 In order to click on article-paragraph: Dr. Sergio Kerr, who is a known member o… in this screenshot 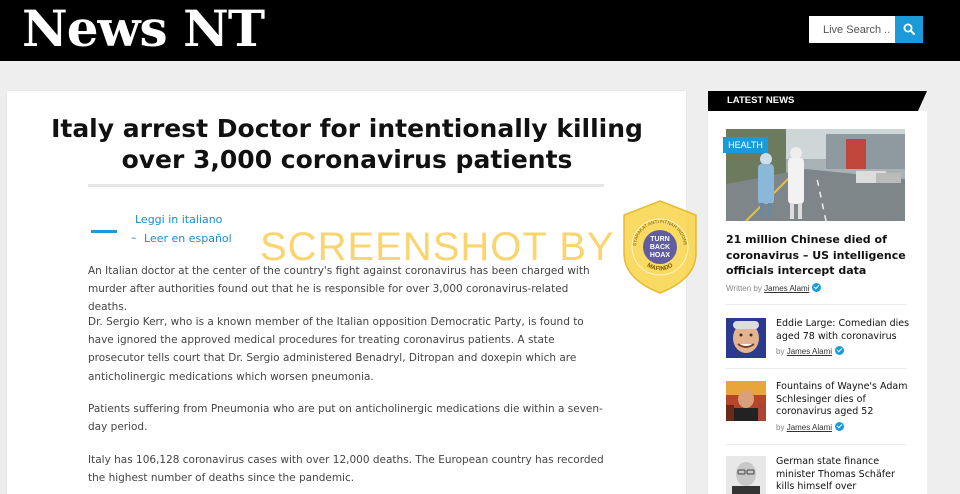, I will do `click(336, 349)`.